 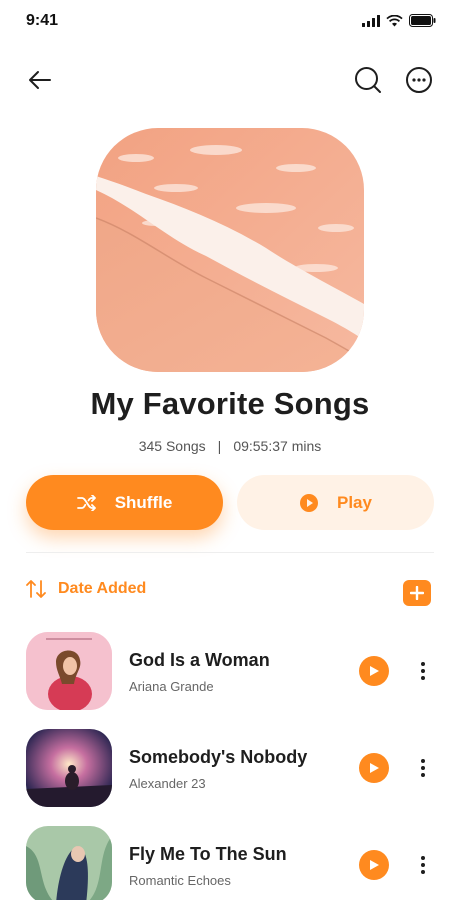 I want to click on song-artist: Romantic Echoes, so click(x=180, y=880).